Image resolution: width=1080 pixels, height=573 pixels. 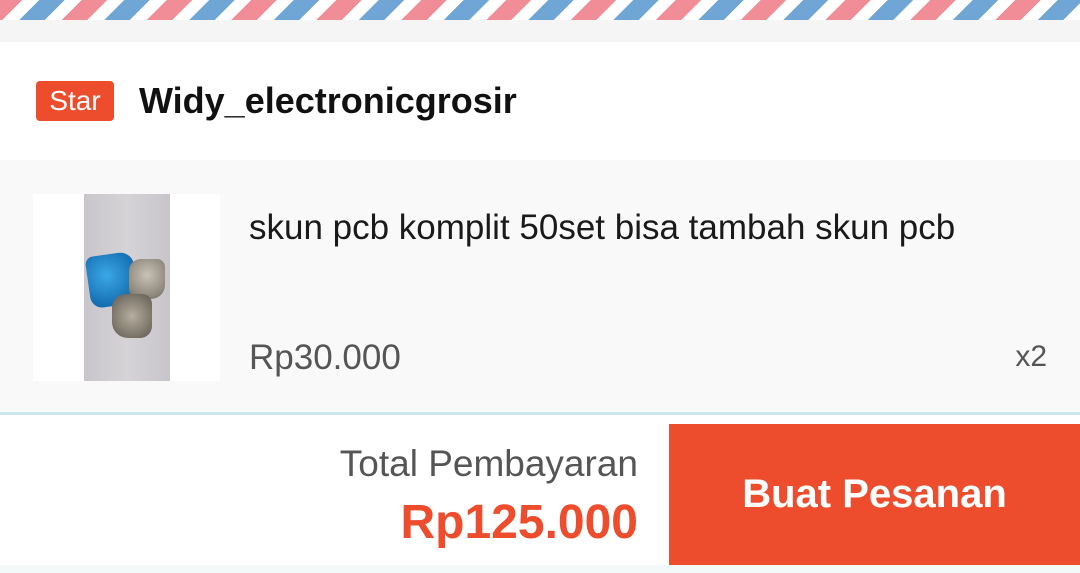 I want to click on bottom-edge, so click(x=540, y=569).